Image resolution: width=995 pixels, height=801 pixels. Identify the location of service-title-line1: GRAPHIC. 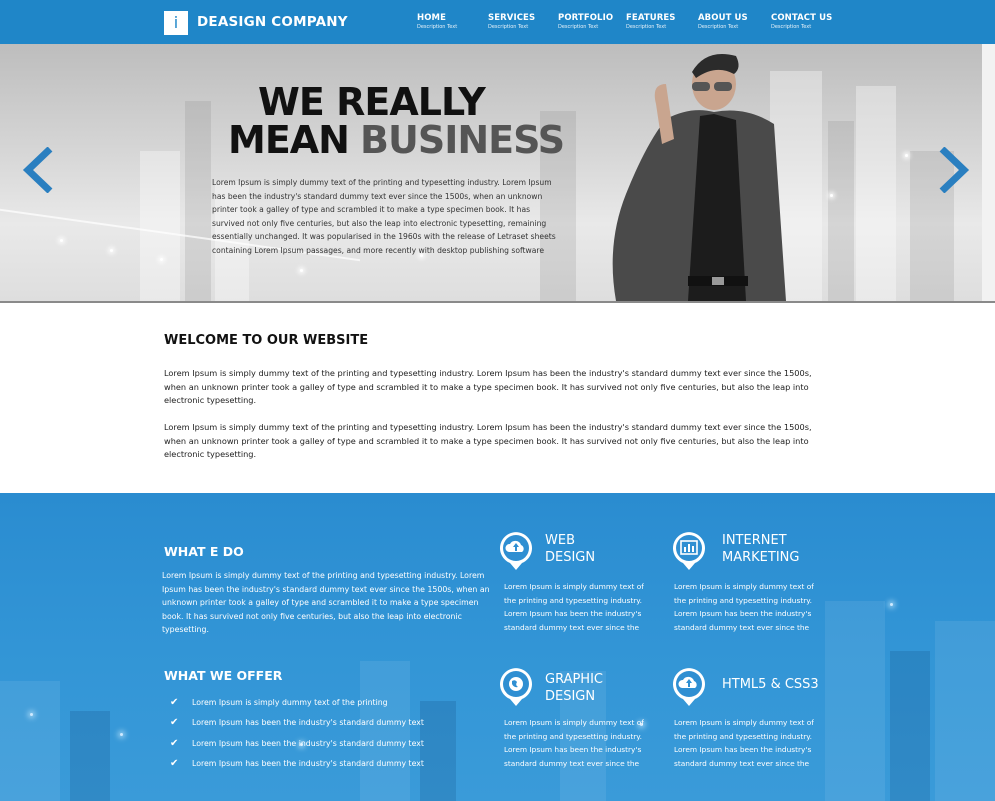
(574, 679).